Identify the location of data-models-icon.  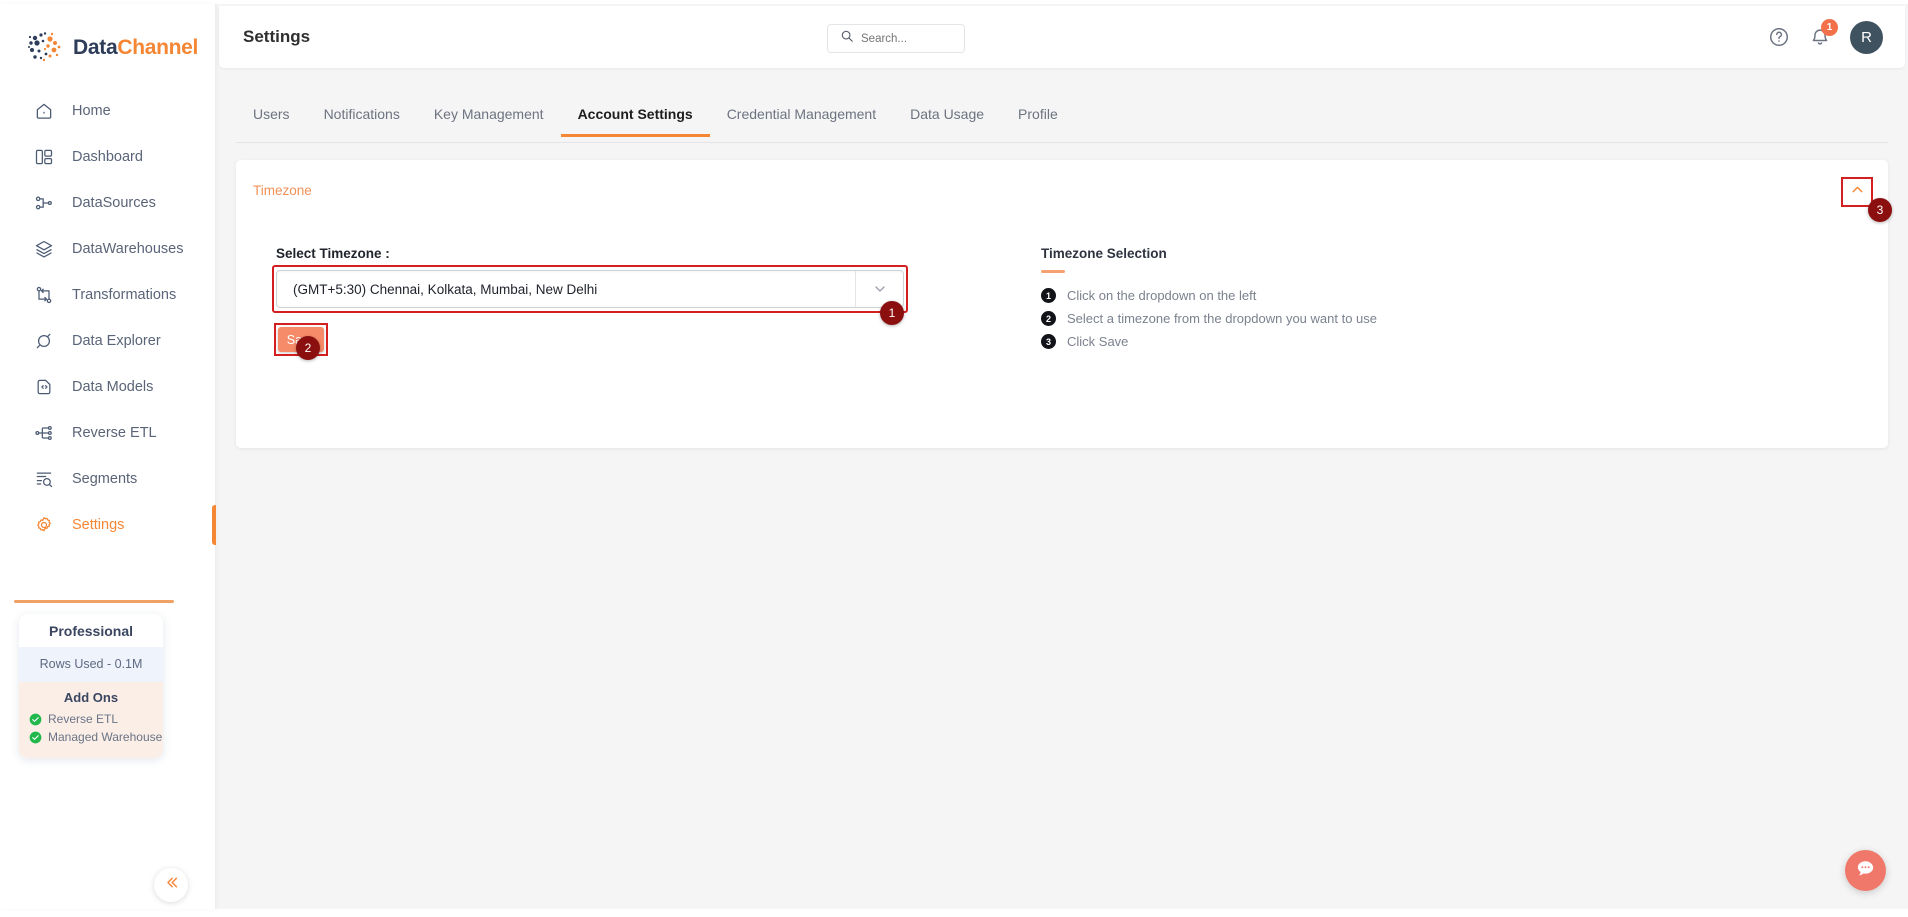
(43, 387).